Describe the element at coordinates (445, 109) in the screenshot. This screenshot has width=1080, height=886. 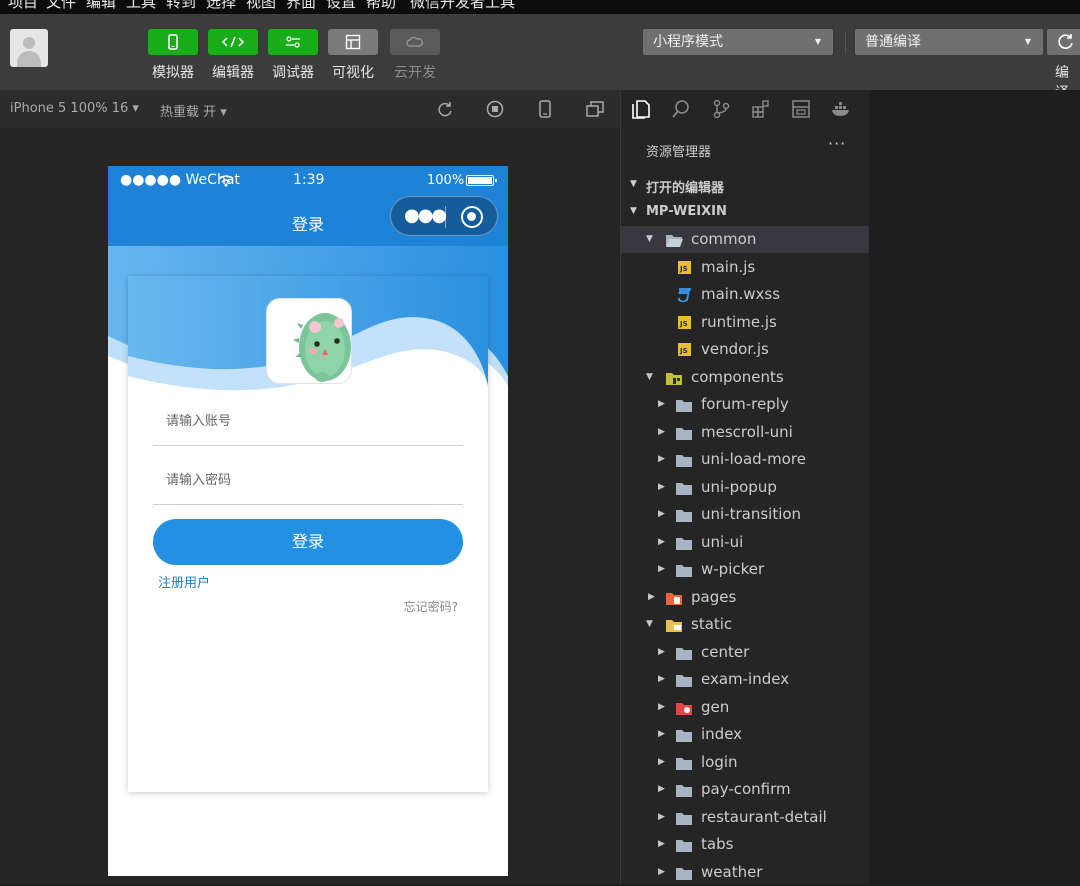
I see `rotate-icon` at that location.